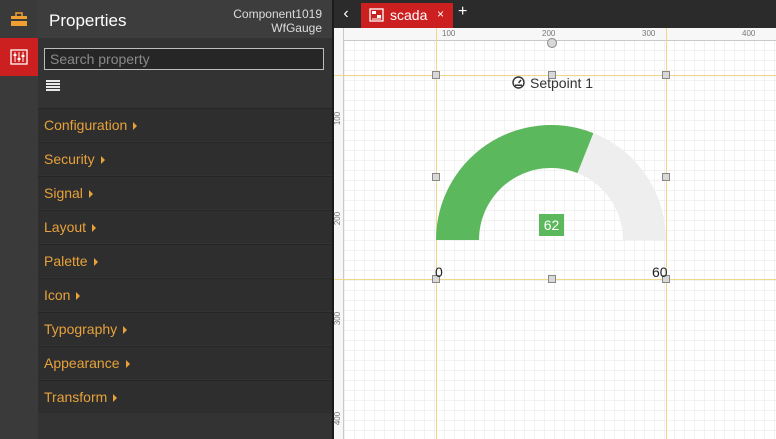  Describe the element at coordinates (53, 87) in the screenshot. I see `list-view-icon` at that location.